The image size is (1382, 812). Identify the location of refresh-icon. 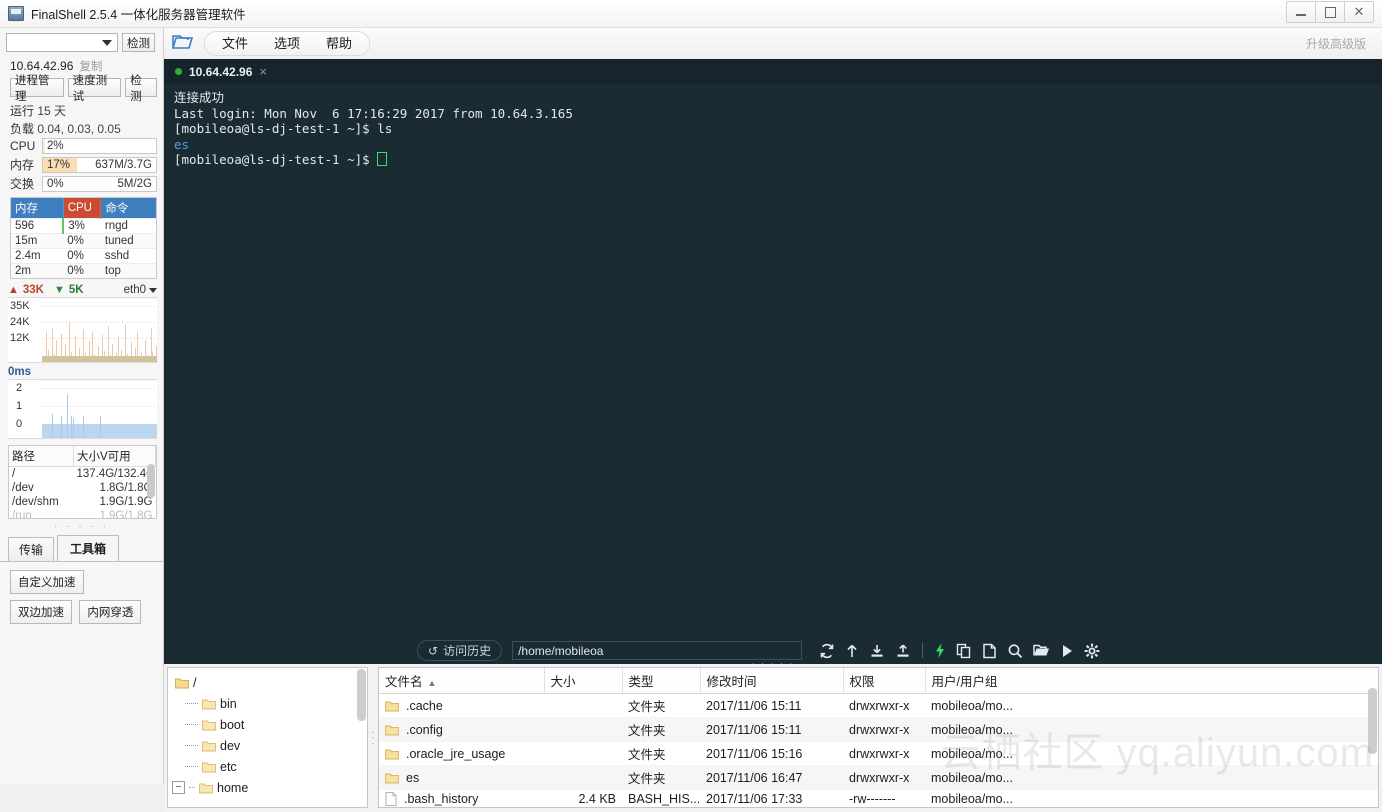
(827, 651).